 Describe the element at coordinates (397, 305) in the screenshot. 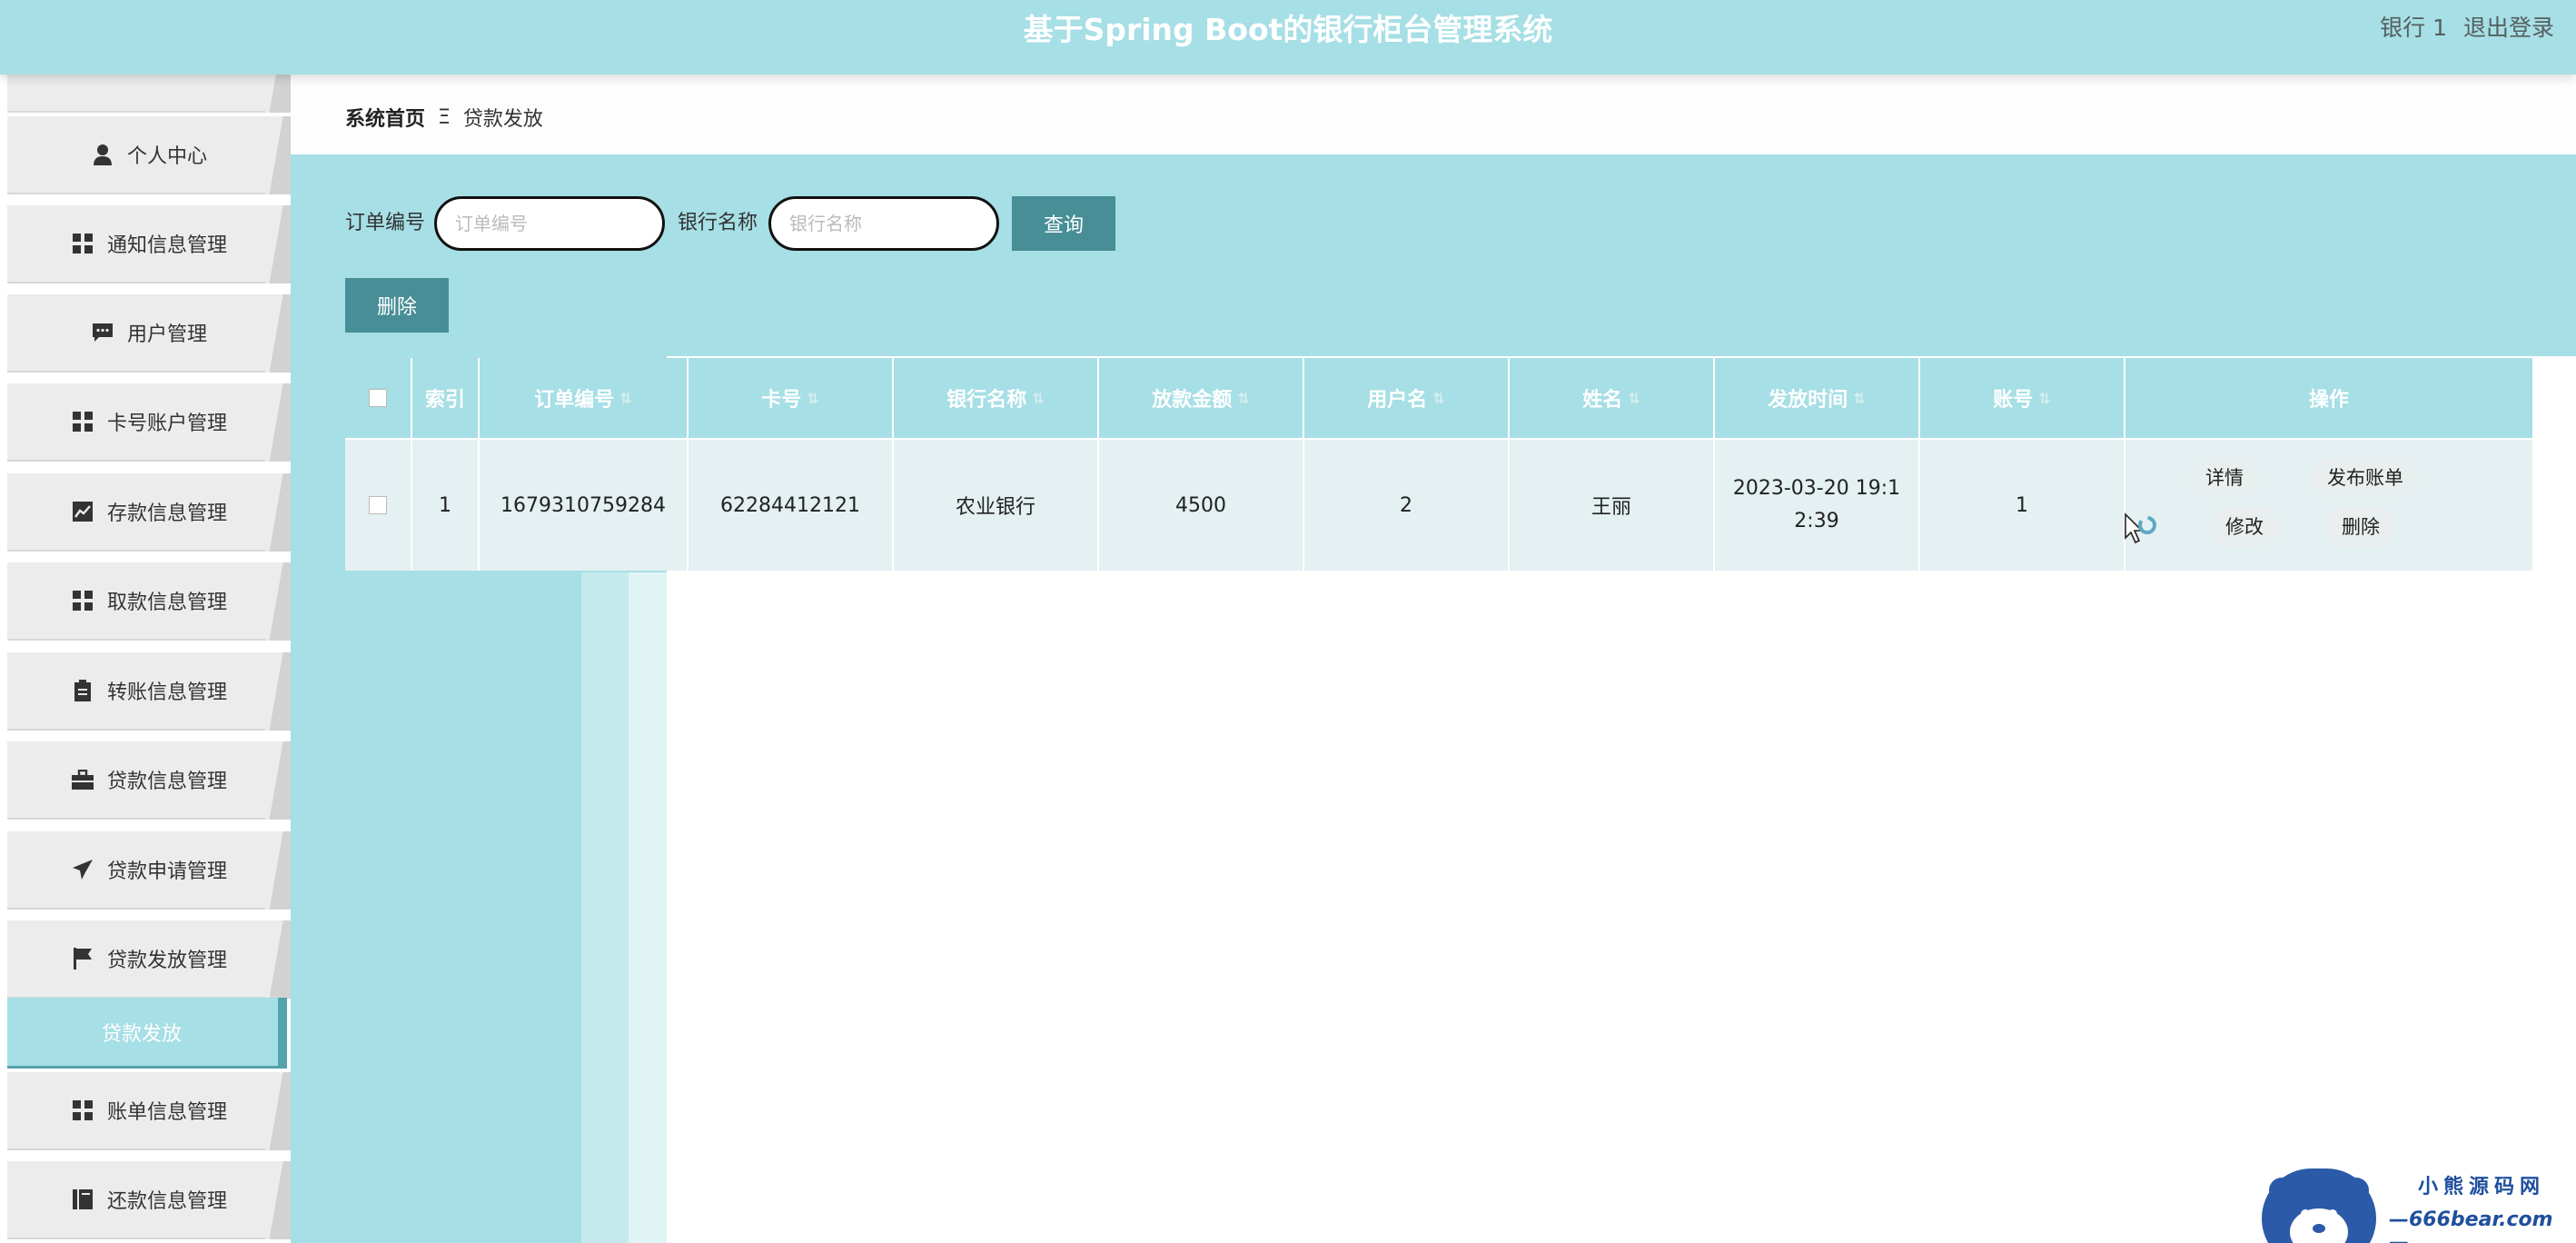

I see `batch-delete-button: 删除` at that location.